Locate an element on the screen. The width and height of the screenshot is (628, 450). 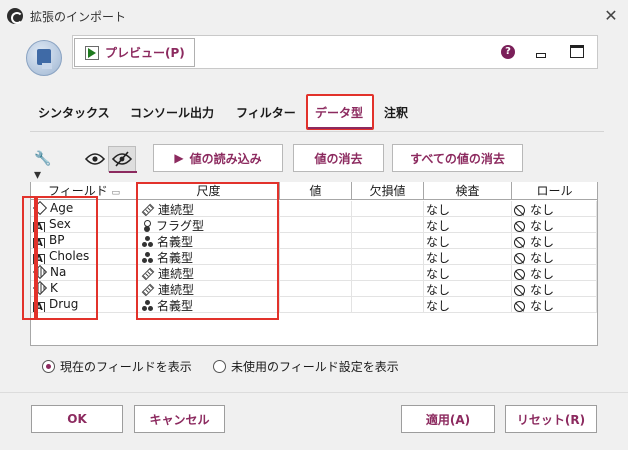
radio-unused-fields: 未使用のフィールド設定を表示 is located at coordinates (306, 366).